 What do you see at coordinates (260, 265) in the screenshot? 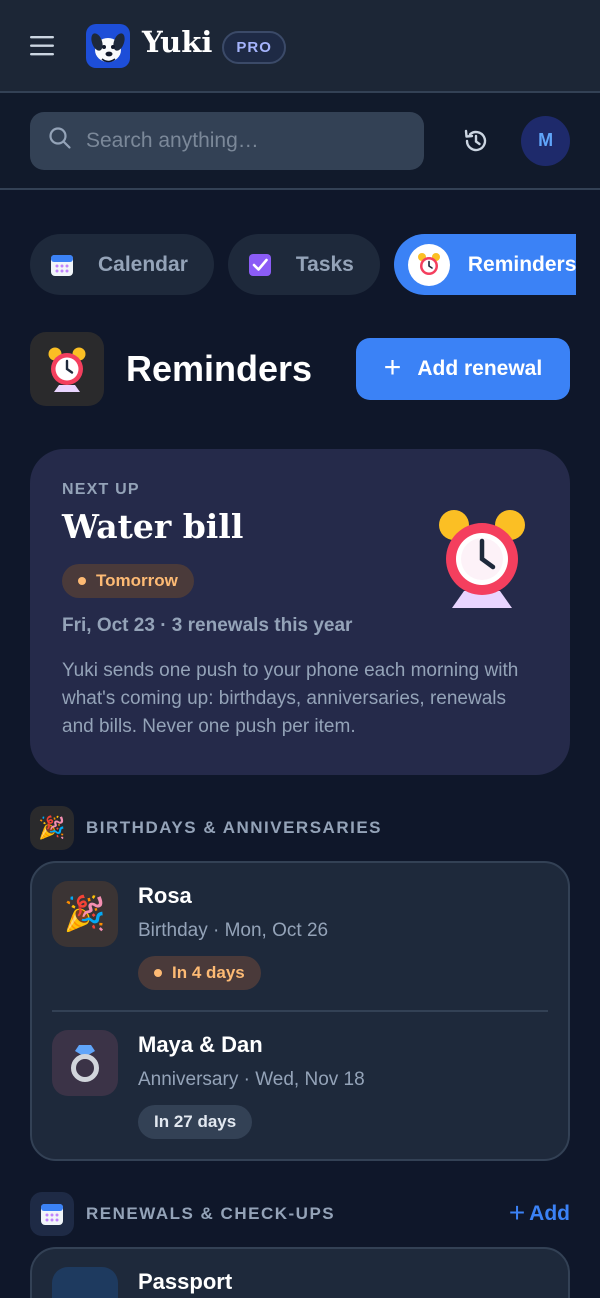
I see `checkbox-icon` at bounding box center [260, 265].